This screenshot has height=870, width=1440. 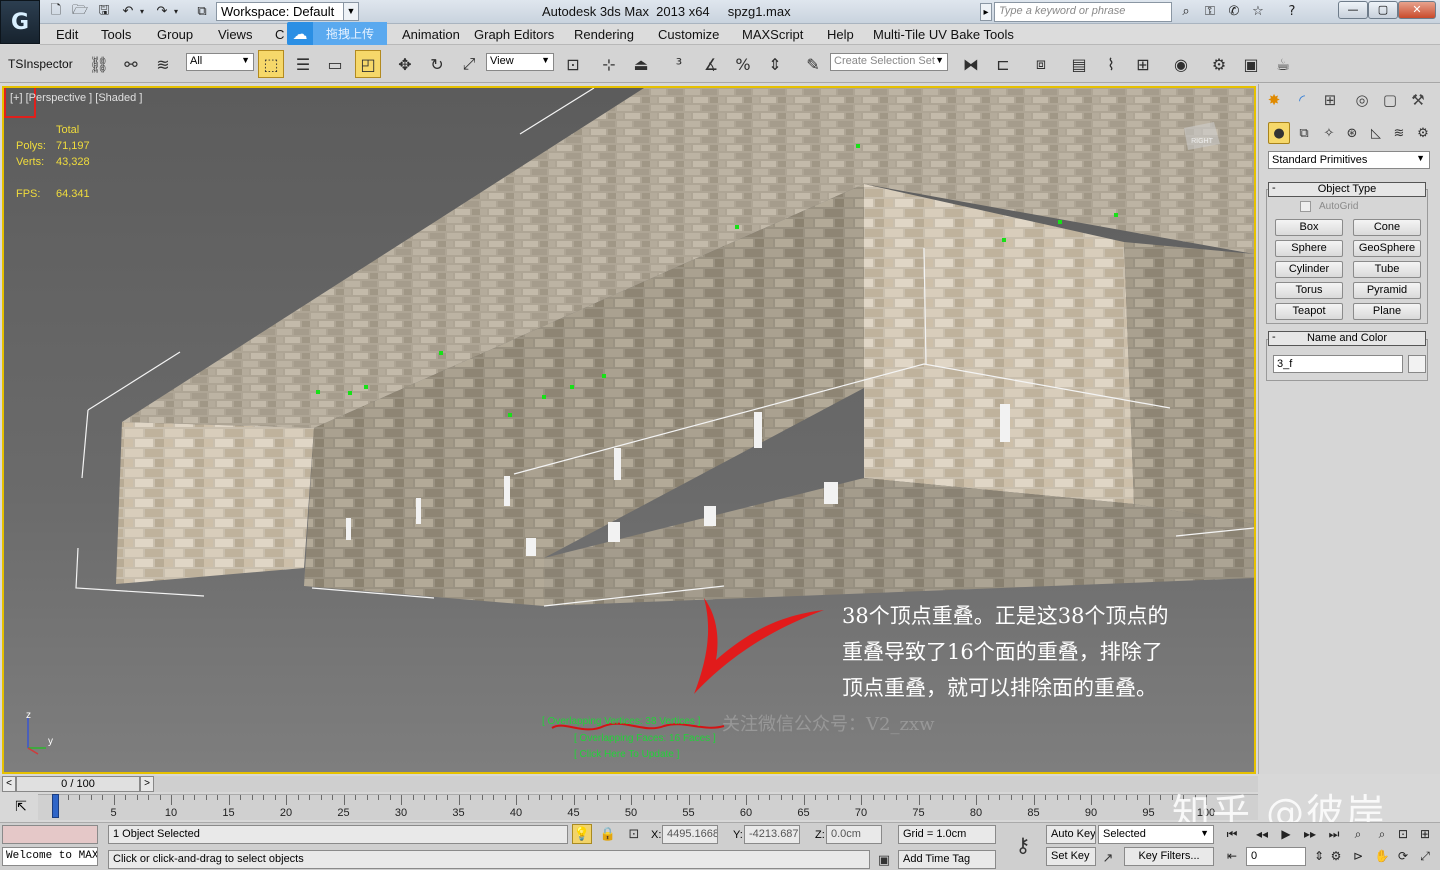 What do you see at coordinates (1338, 364) in the screenshot?
I see `object-name-input: 3_f` at bounding box center [1338, 364].